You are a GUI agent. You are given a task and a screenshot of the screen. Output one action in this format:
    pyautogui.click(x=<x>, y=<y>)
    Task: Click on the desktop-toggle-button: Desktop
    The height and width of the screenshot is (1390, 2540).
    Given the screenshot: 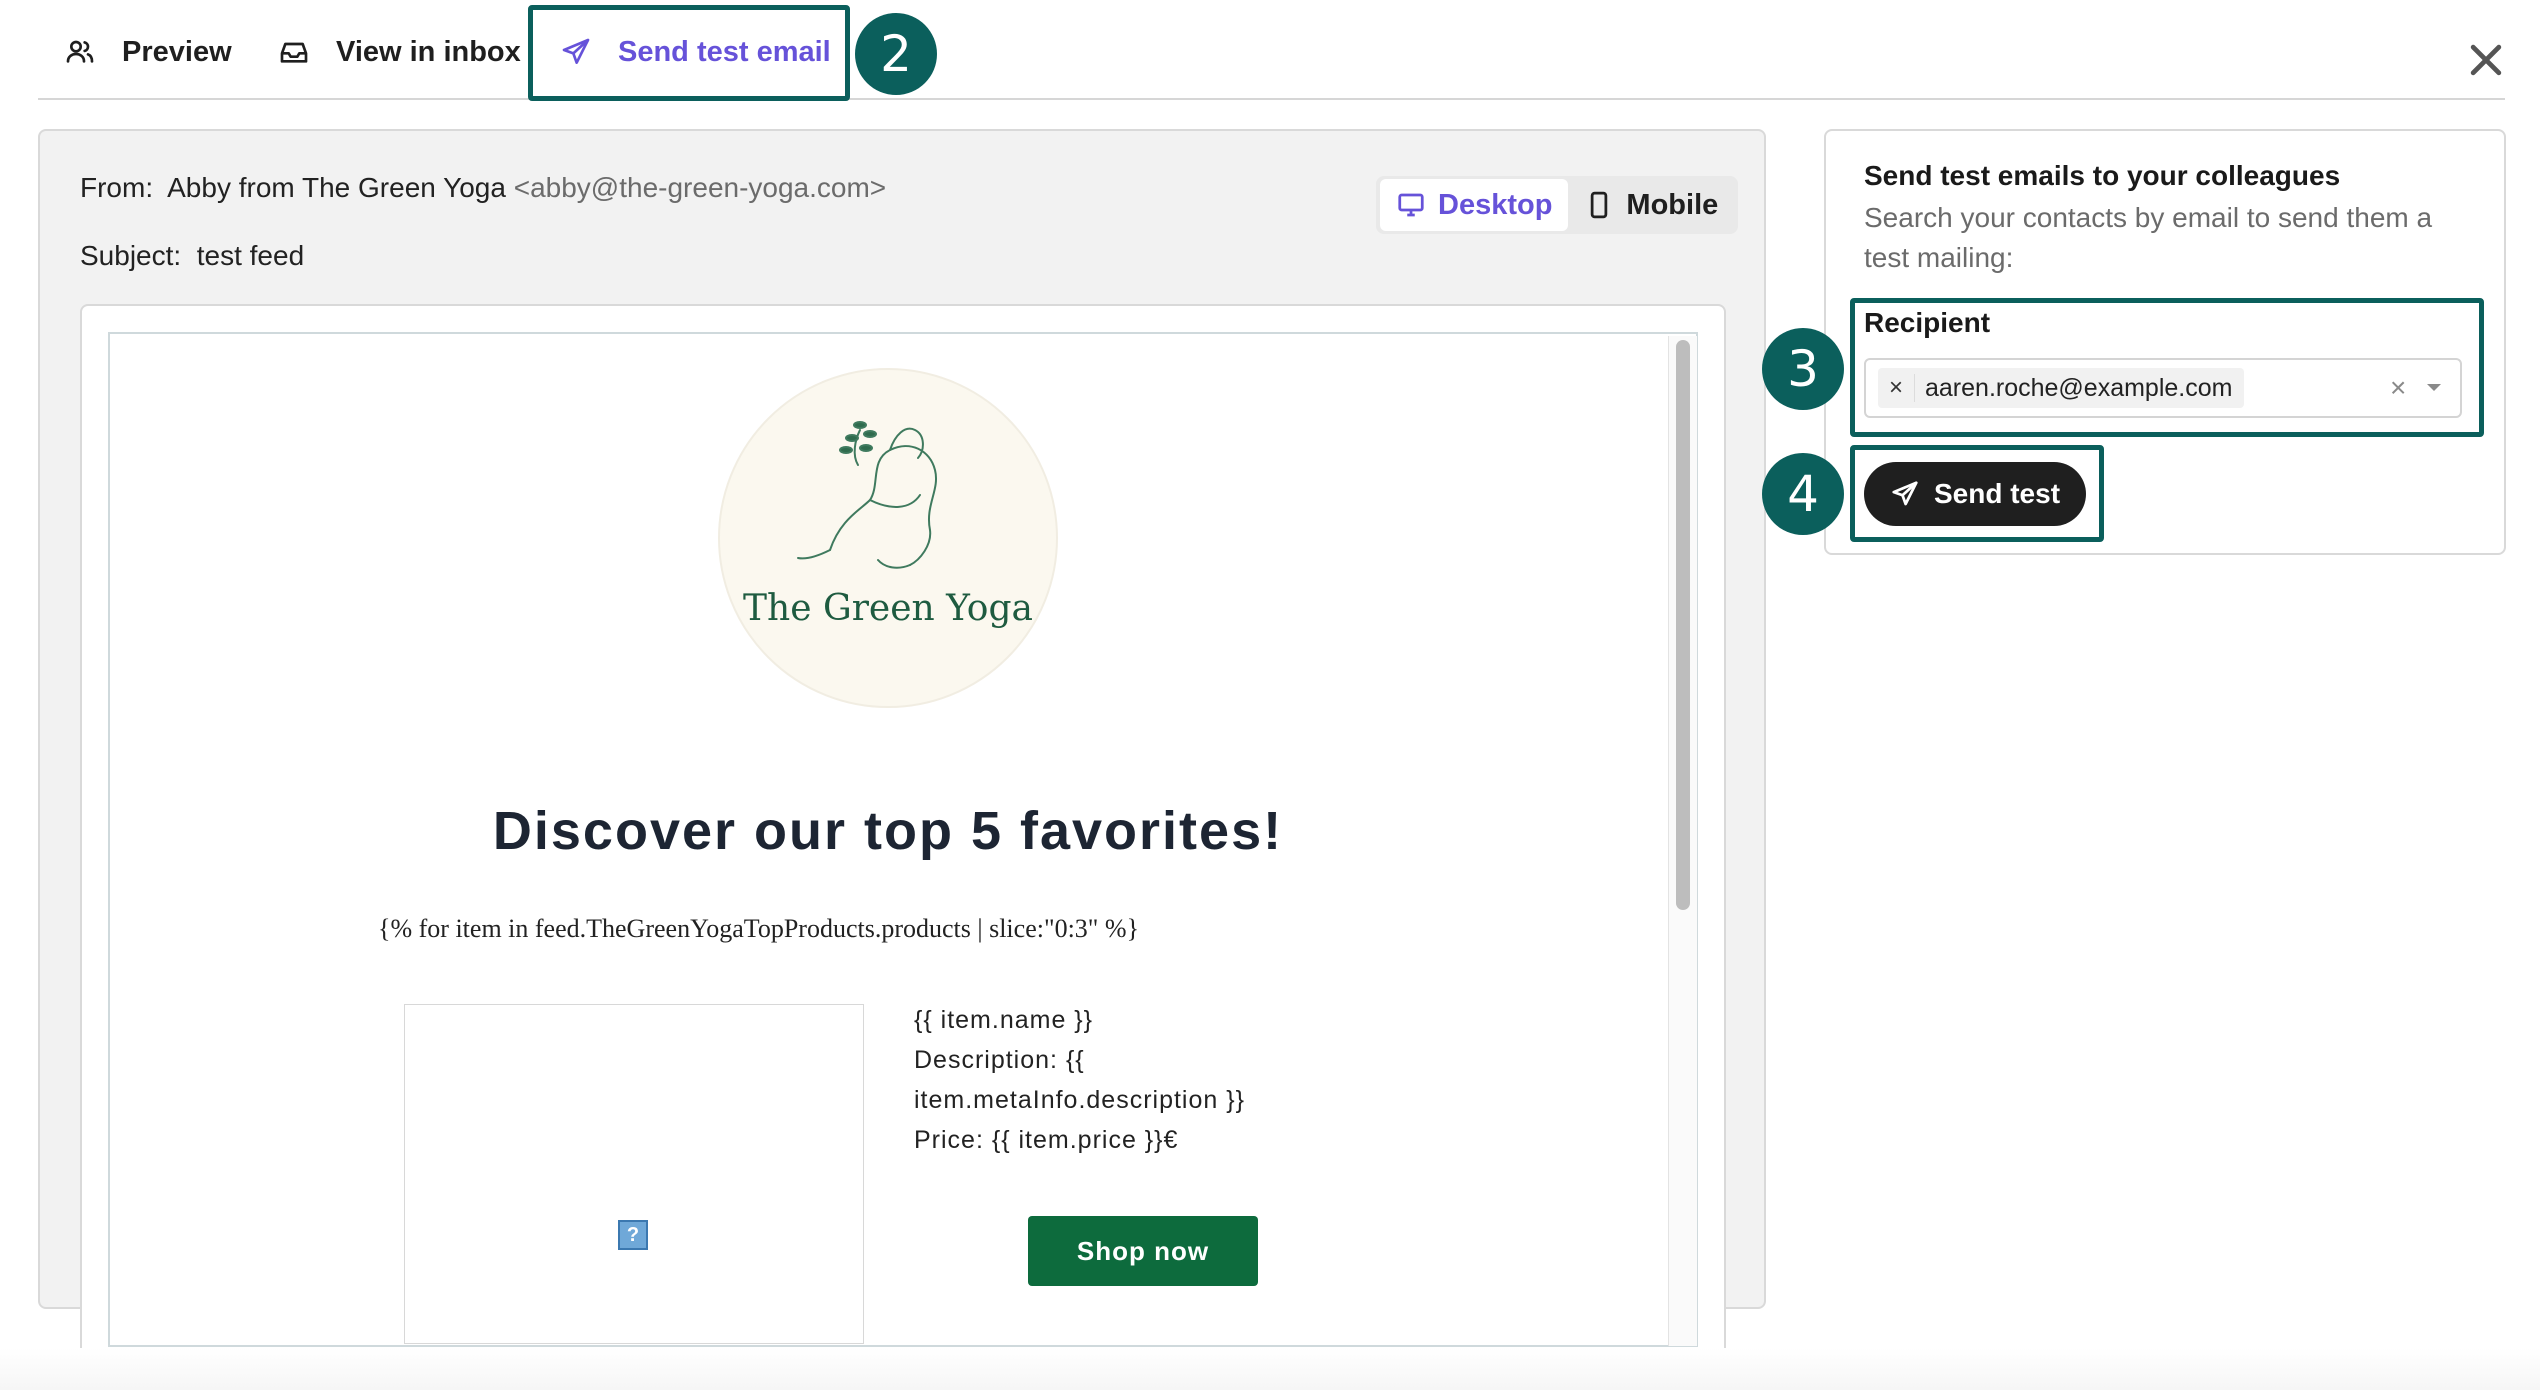 What is the action you would take?
    pyautogui.click(x=1474, y=205)
    